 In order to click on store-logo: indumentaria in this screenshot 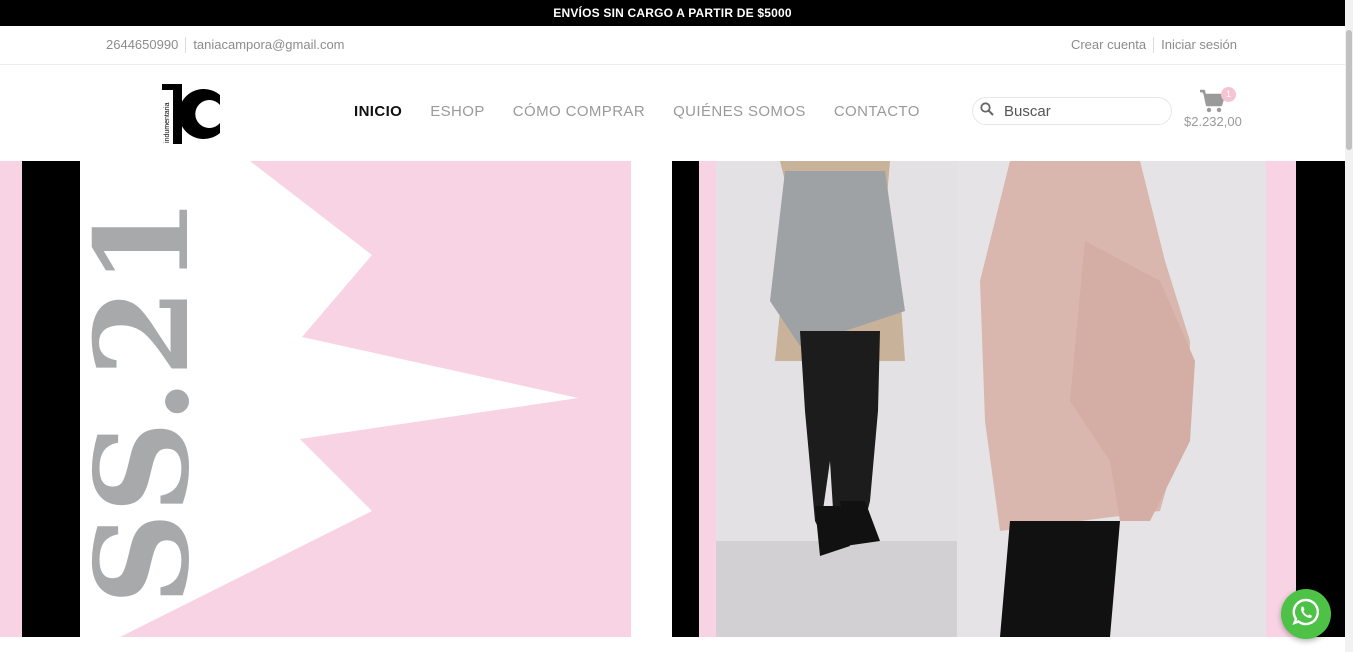, I will do `click(190, 114)`.